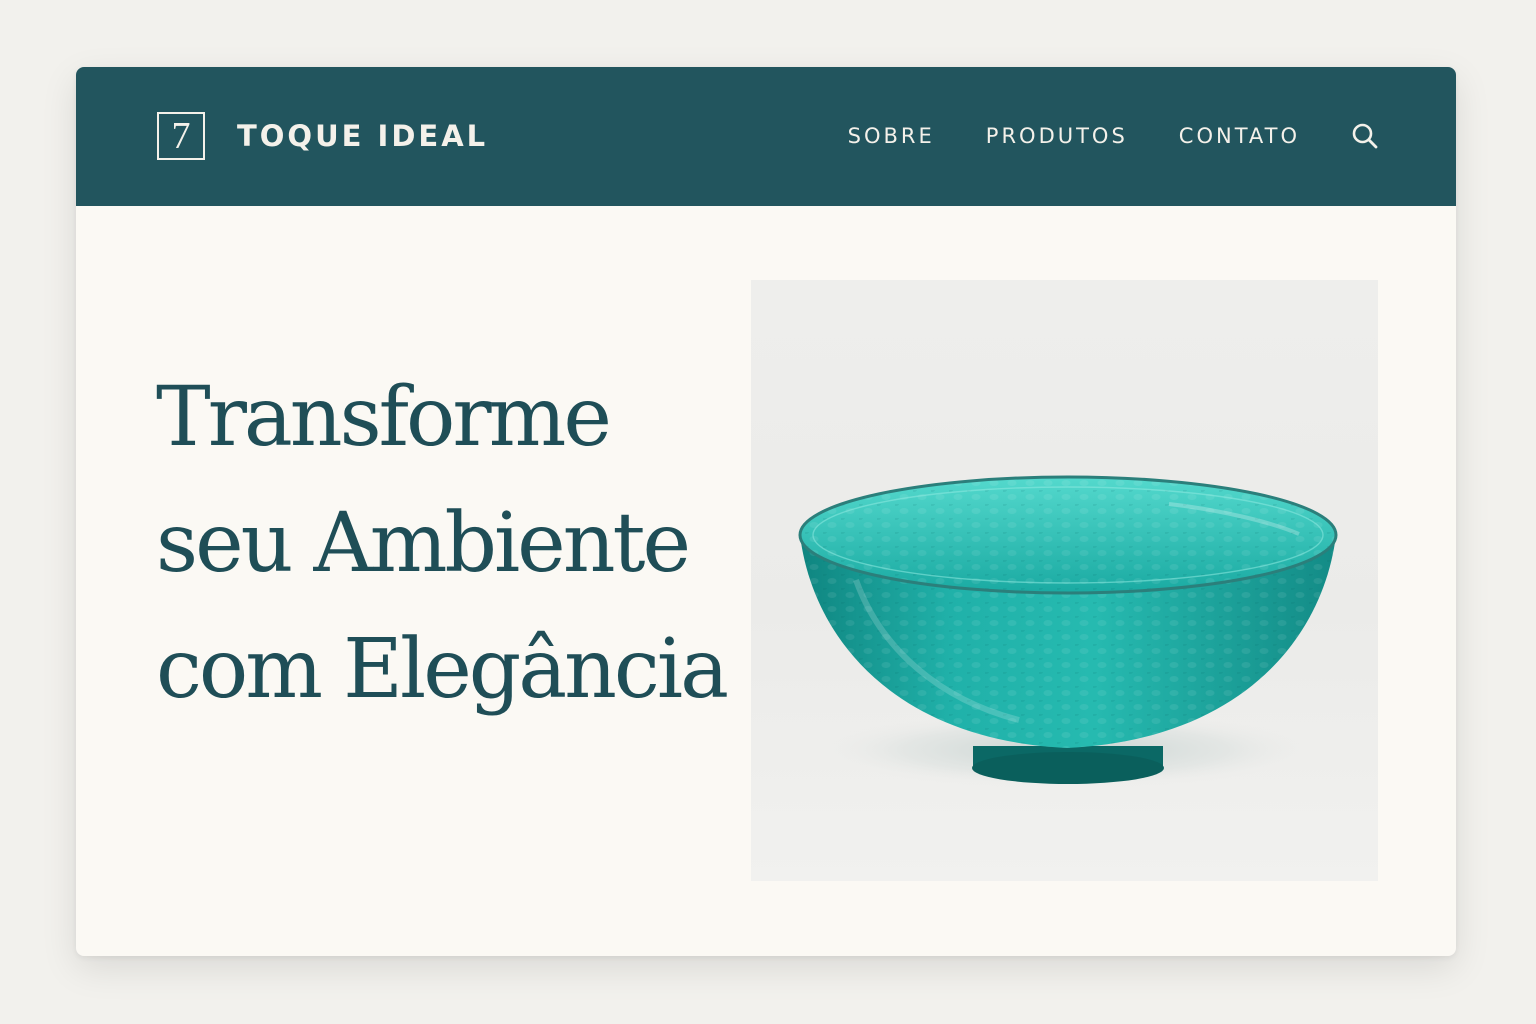  Describe the element at coordinates (891, 136) in the screenshot. I see `nav-link-sobre: SOBRE` at that location.